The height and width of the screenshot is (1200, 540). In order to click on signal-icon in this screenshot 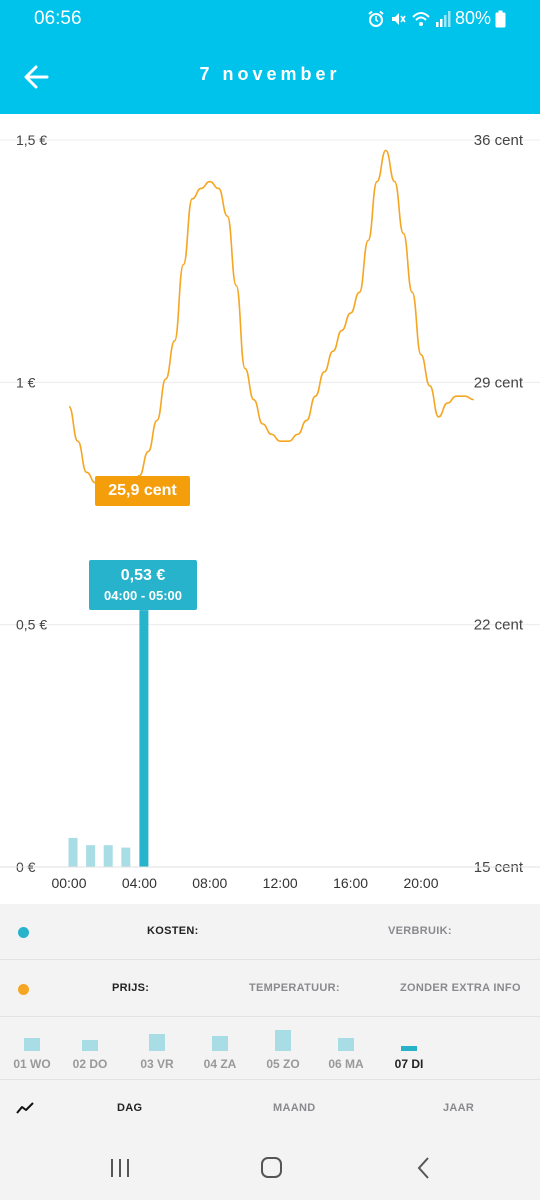, I will do `click(443, 18)`.